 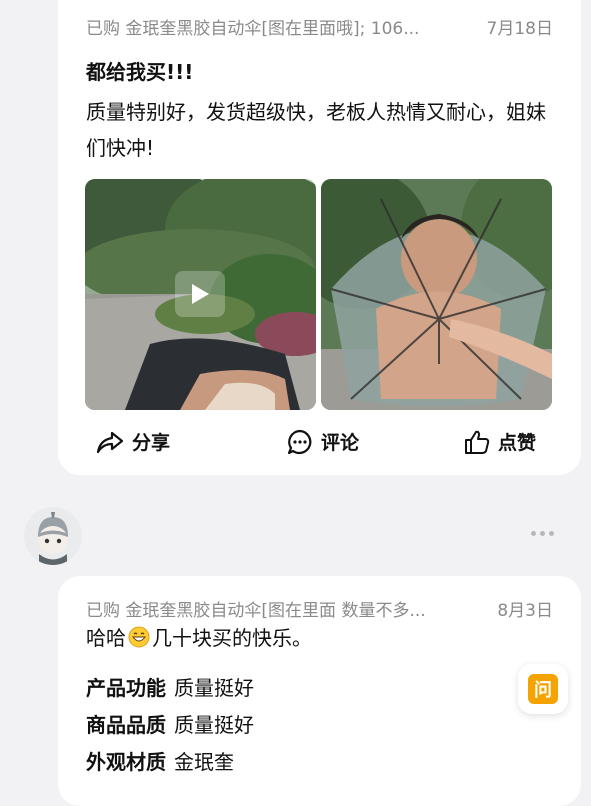 I want to click on review-video-thumbnail, so click(x=200, y=294).